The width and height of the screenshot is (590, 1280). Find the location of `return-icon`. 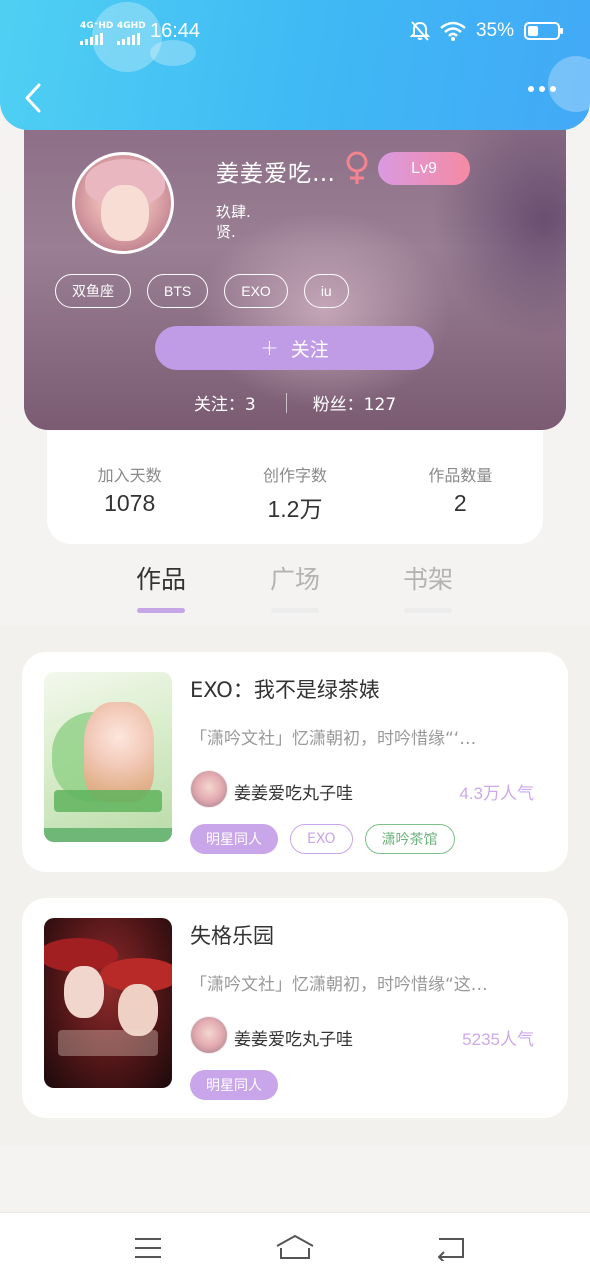

return-icon is located at coordinates (450, 1249).